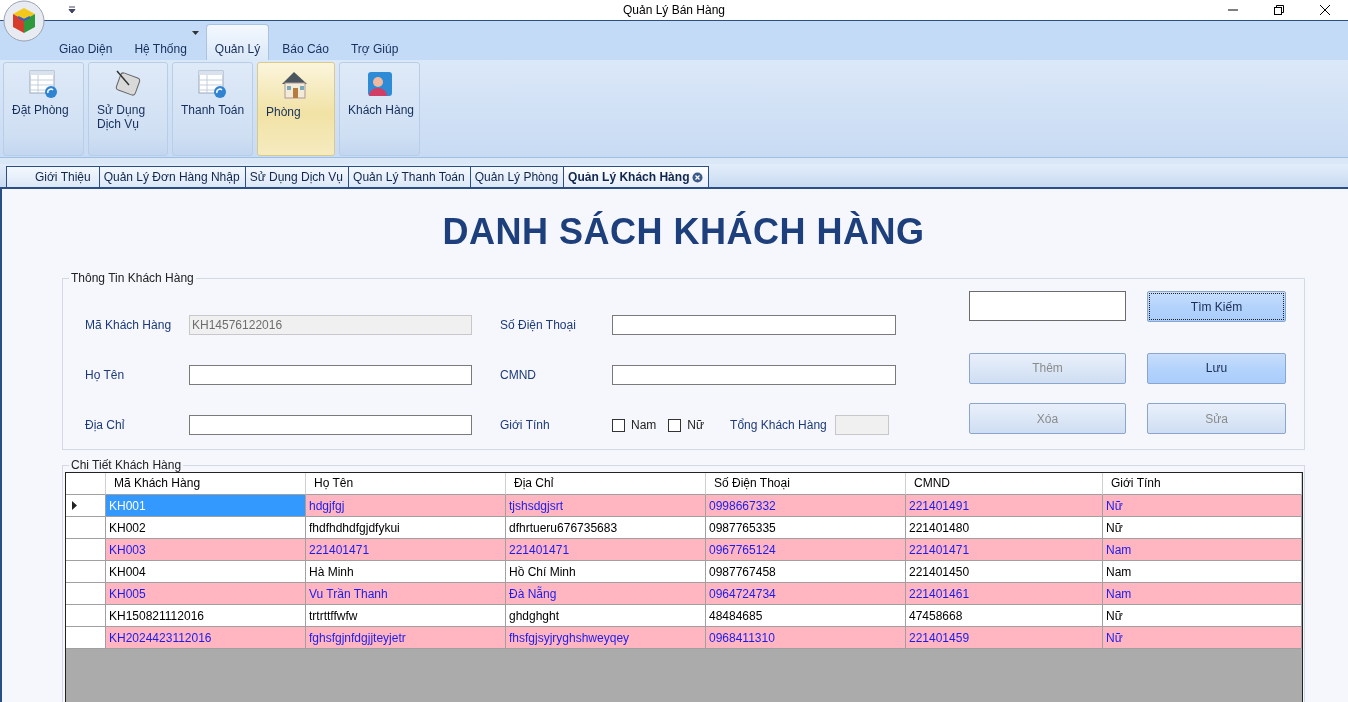 The width and height of the screenshot is (1348, 702). I want to click on column-header: Giới Tính, so click(1202, 484).